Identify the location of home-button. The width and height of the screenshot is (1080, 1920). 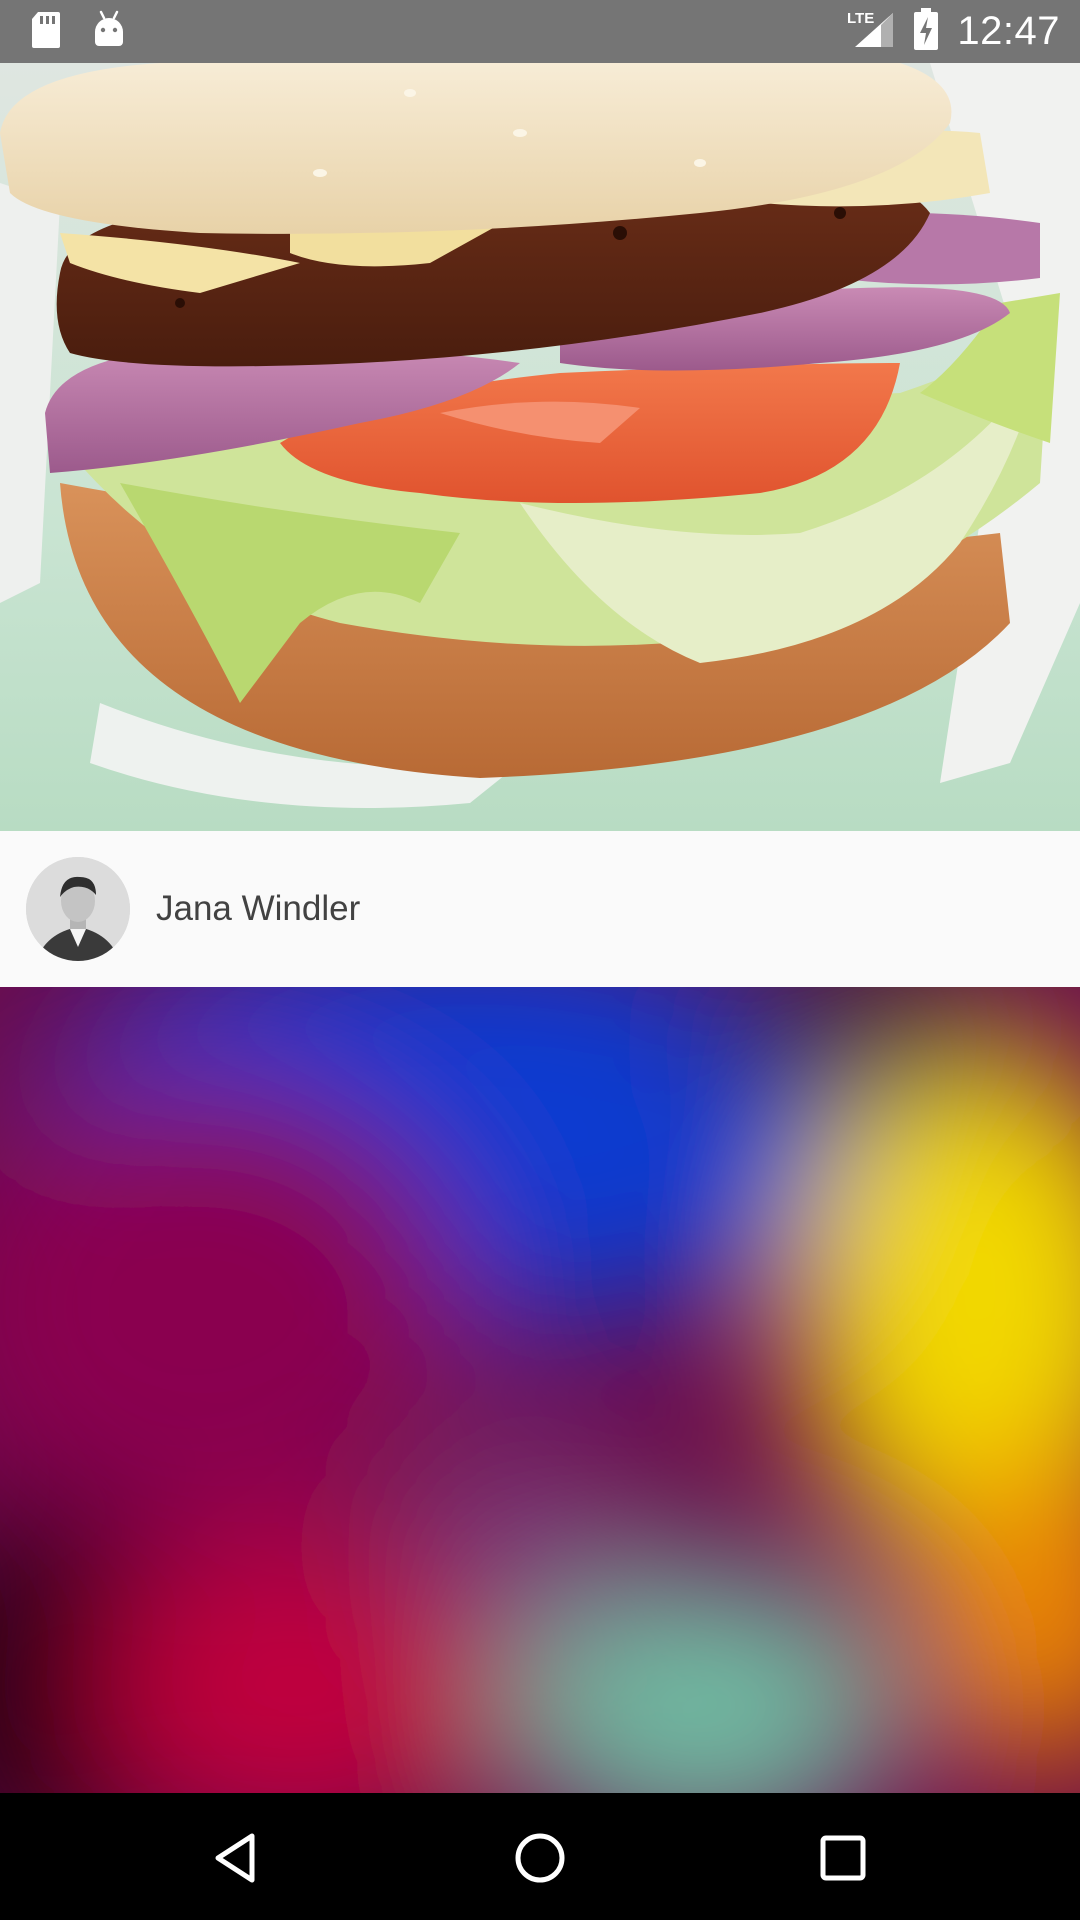
(540, 1858).